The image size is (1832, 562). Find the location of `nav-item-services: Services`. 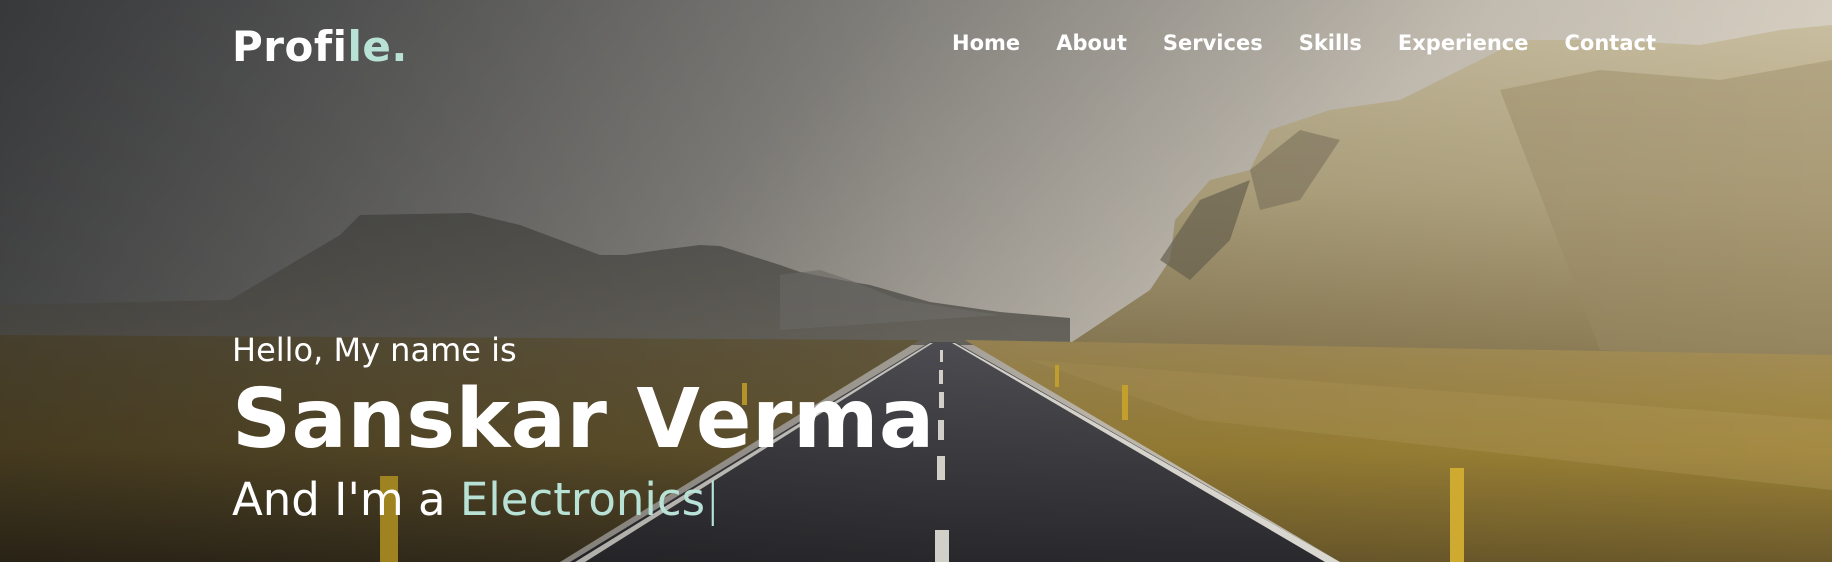

nav-item-services: Services is located at coordinates (1213, 43).